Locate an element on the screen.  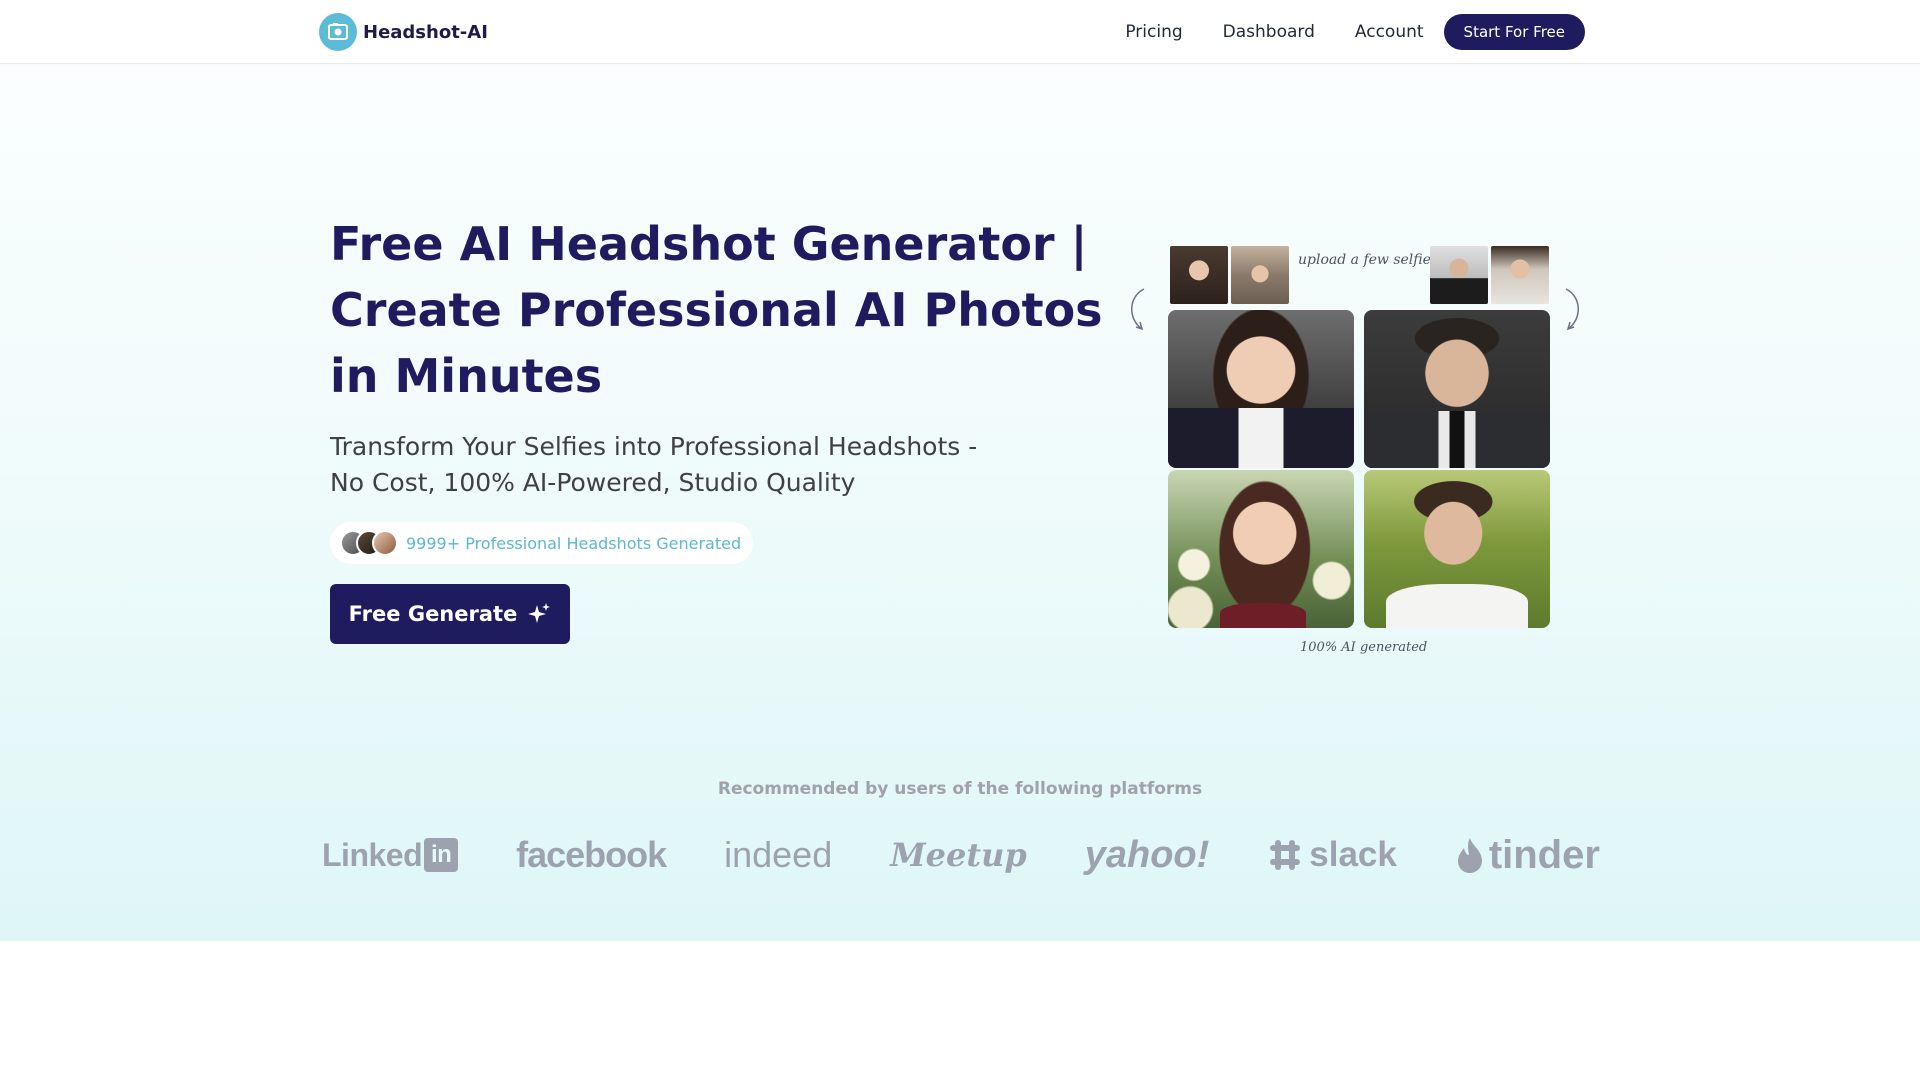
tinder-logo-text: tinder is located at coordinates (1544, 854).